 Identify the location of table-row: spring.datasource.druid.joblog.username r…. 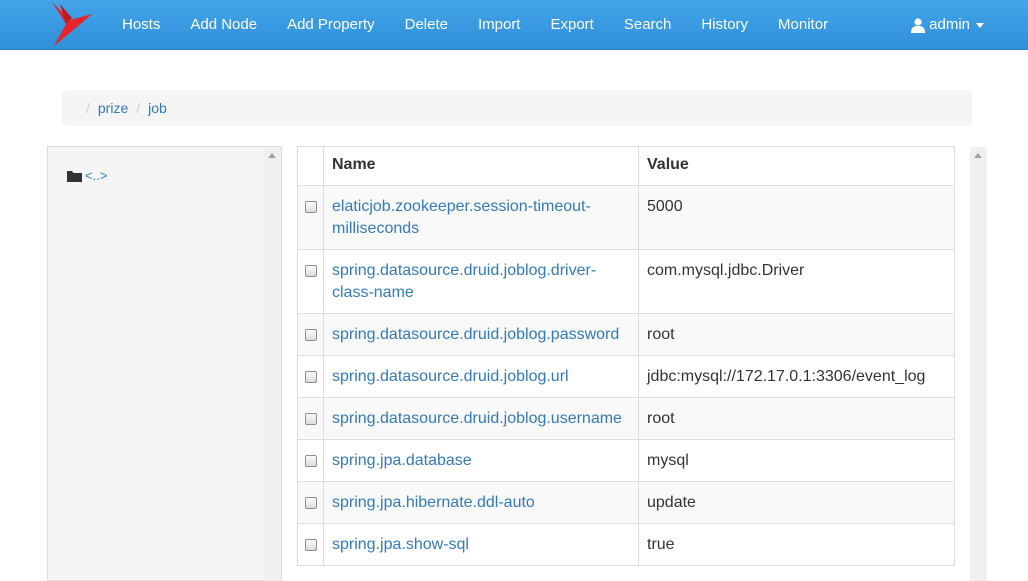
(626, 418).